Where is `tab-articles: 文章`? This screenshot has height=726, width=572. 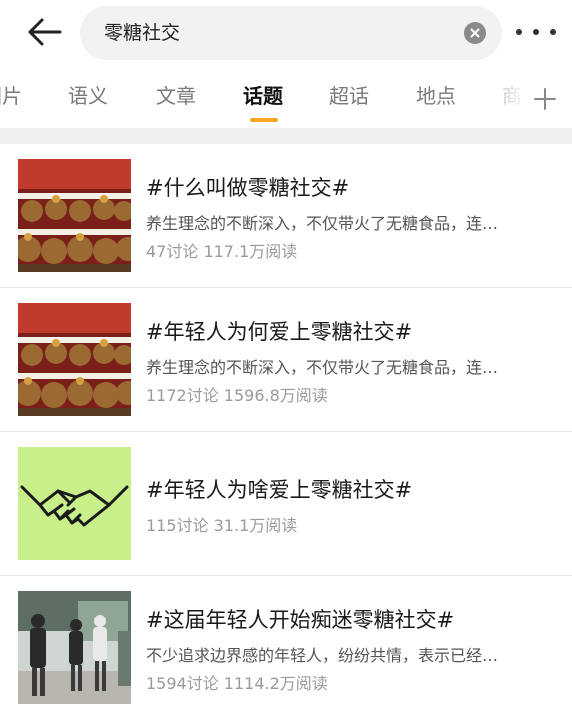
tab-articles: 文章 is located at coordinates (176, 94).